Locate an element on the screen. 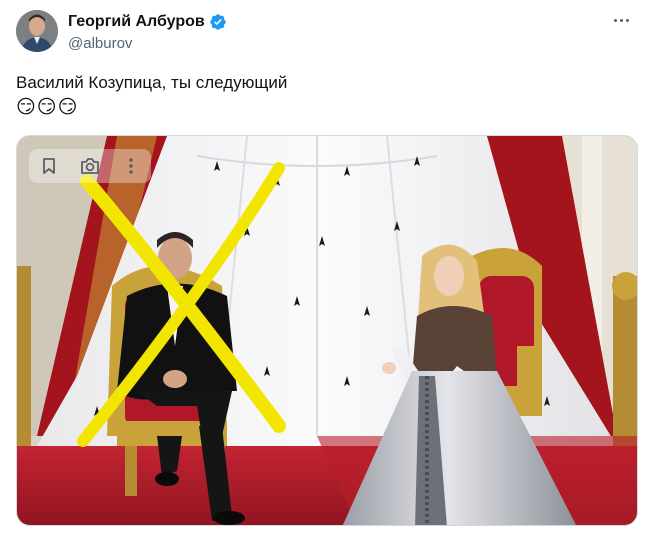 The width and height of the screenshot is (648, 535). camera-icon is located at coordinates (90, 166).